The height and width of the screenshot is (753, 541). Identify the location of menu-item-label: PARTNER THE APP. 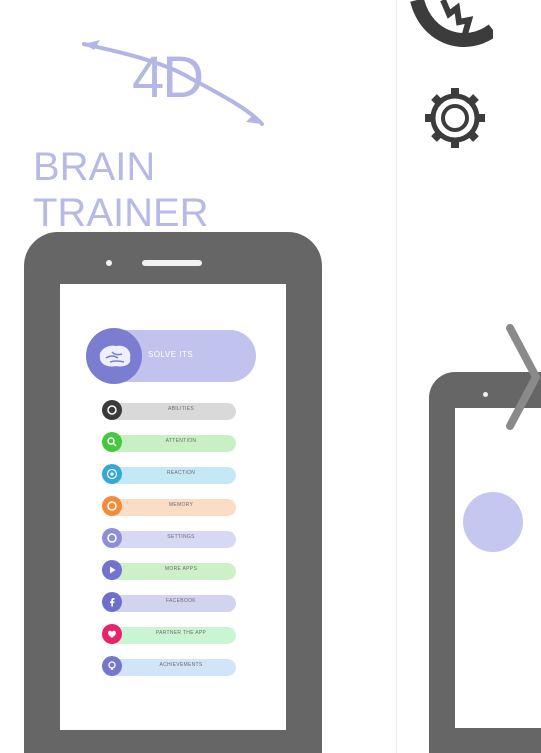
(181, 633).